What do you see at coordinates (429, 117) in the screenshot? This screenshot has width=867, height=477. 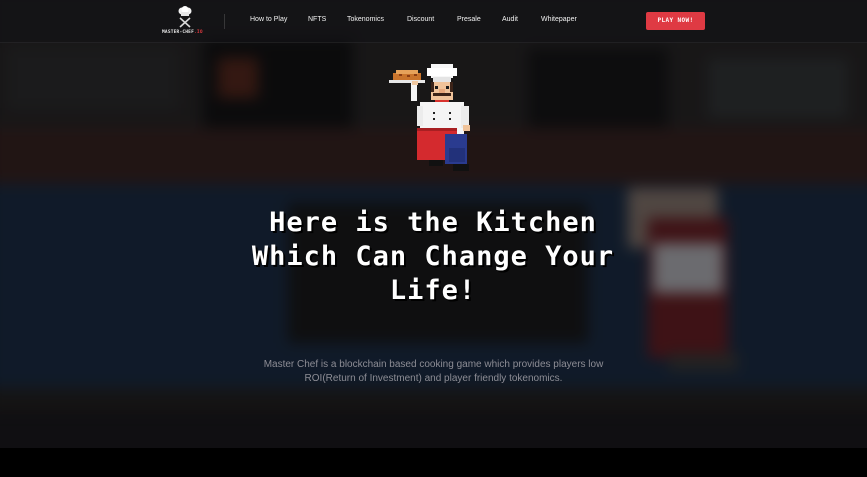 I see `pixel-chef-illustration` at bounding box center [429, 117].